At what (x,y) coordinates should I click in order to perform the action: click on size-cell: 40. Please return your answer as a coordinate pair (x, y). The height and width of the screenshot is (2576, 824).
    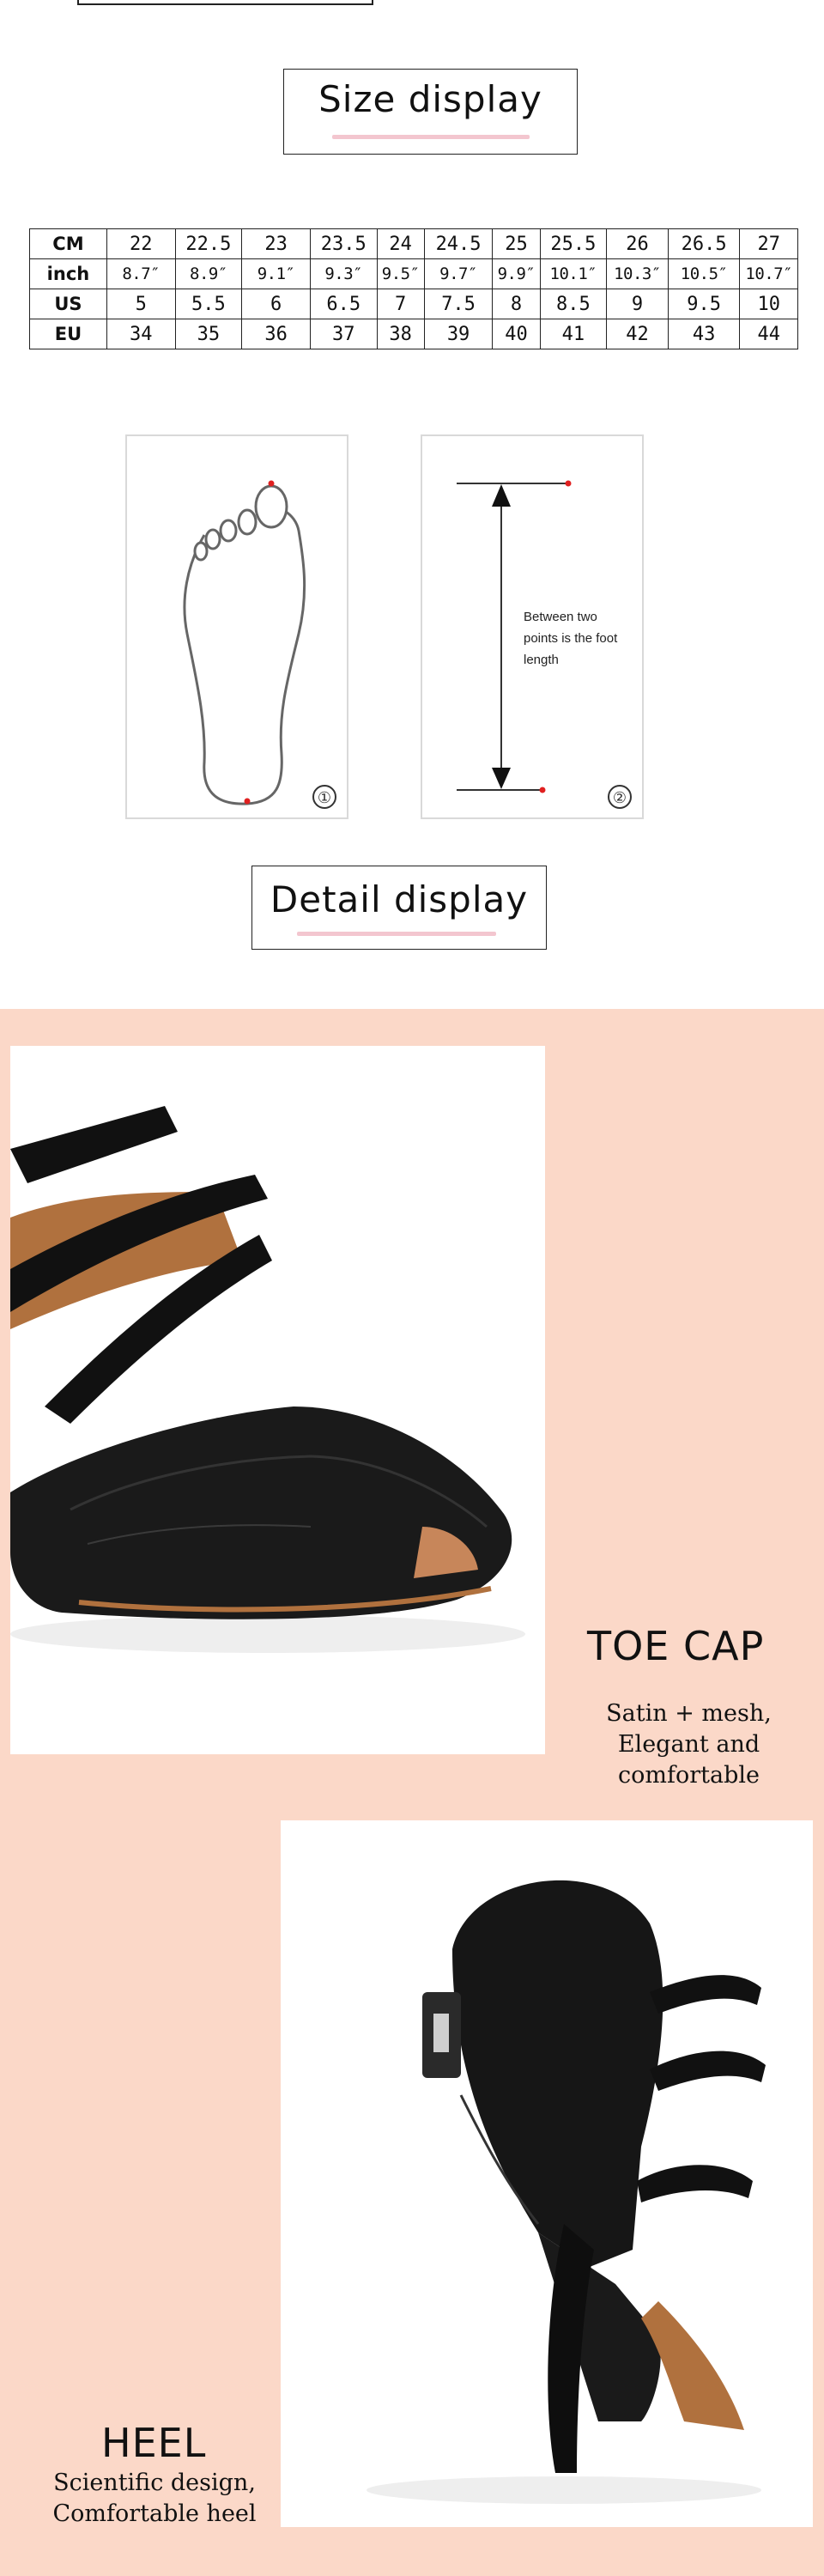
    Looking at the image, I should click on (516, 334).